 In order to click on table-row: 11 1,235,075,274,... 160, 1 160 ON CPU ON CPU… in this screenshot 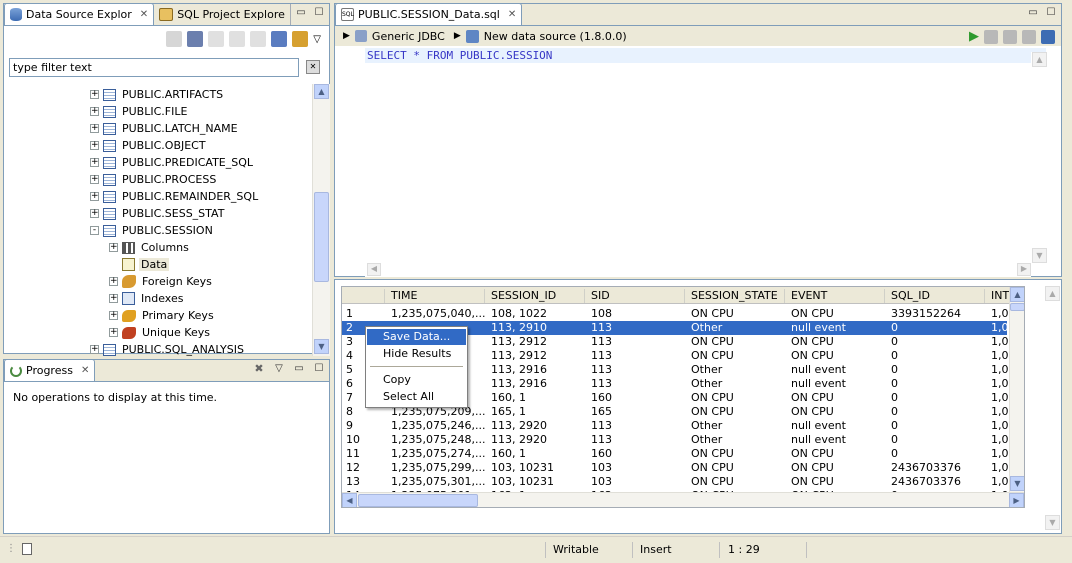, I will do `click(682, 454)`.